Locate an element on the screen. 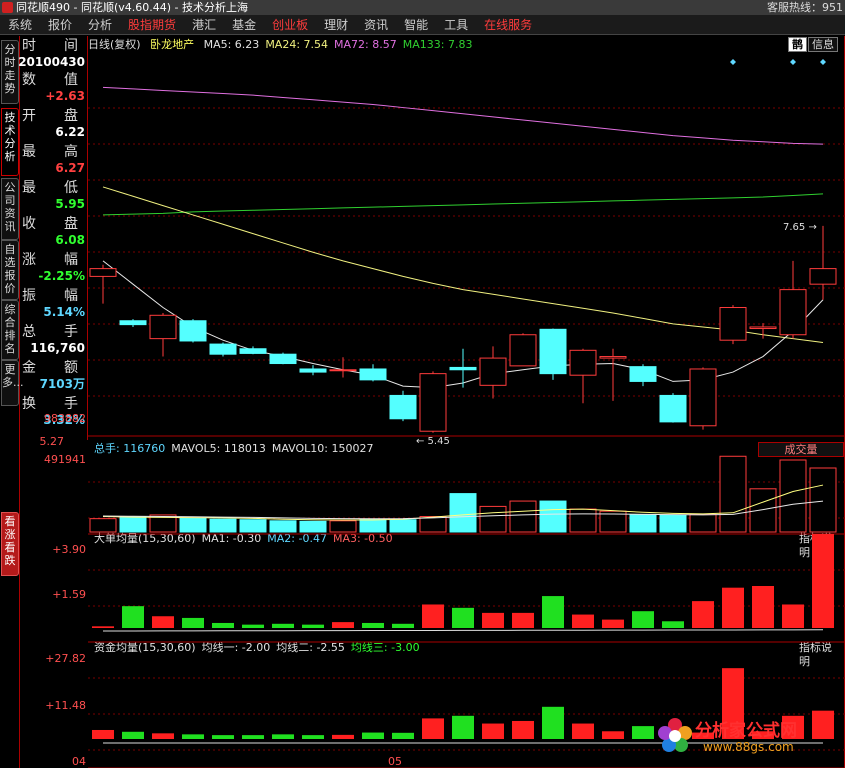 This screenshot has height=768, width=845. tab-intraday: 分时走势 is located at coordinates (10, 72).